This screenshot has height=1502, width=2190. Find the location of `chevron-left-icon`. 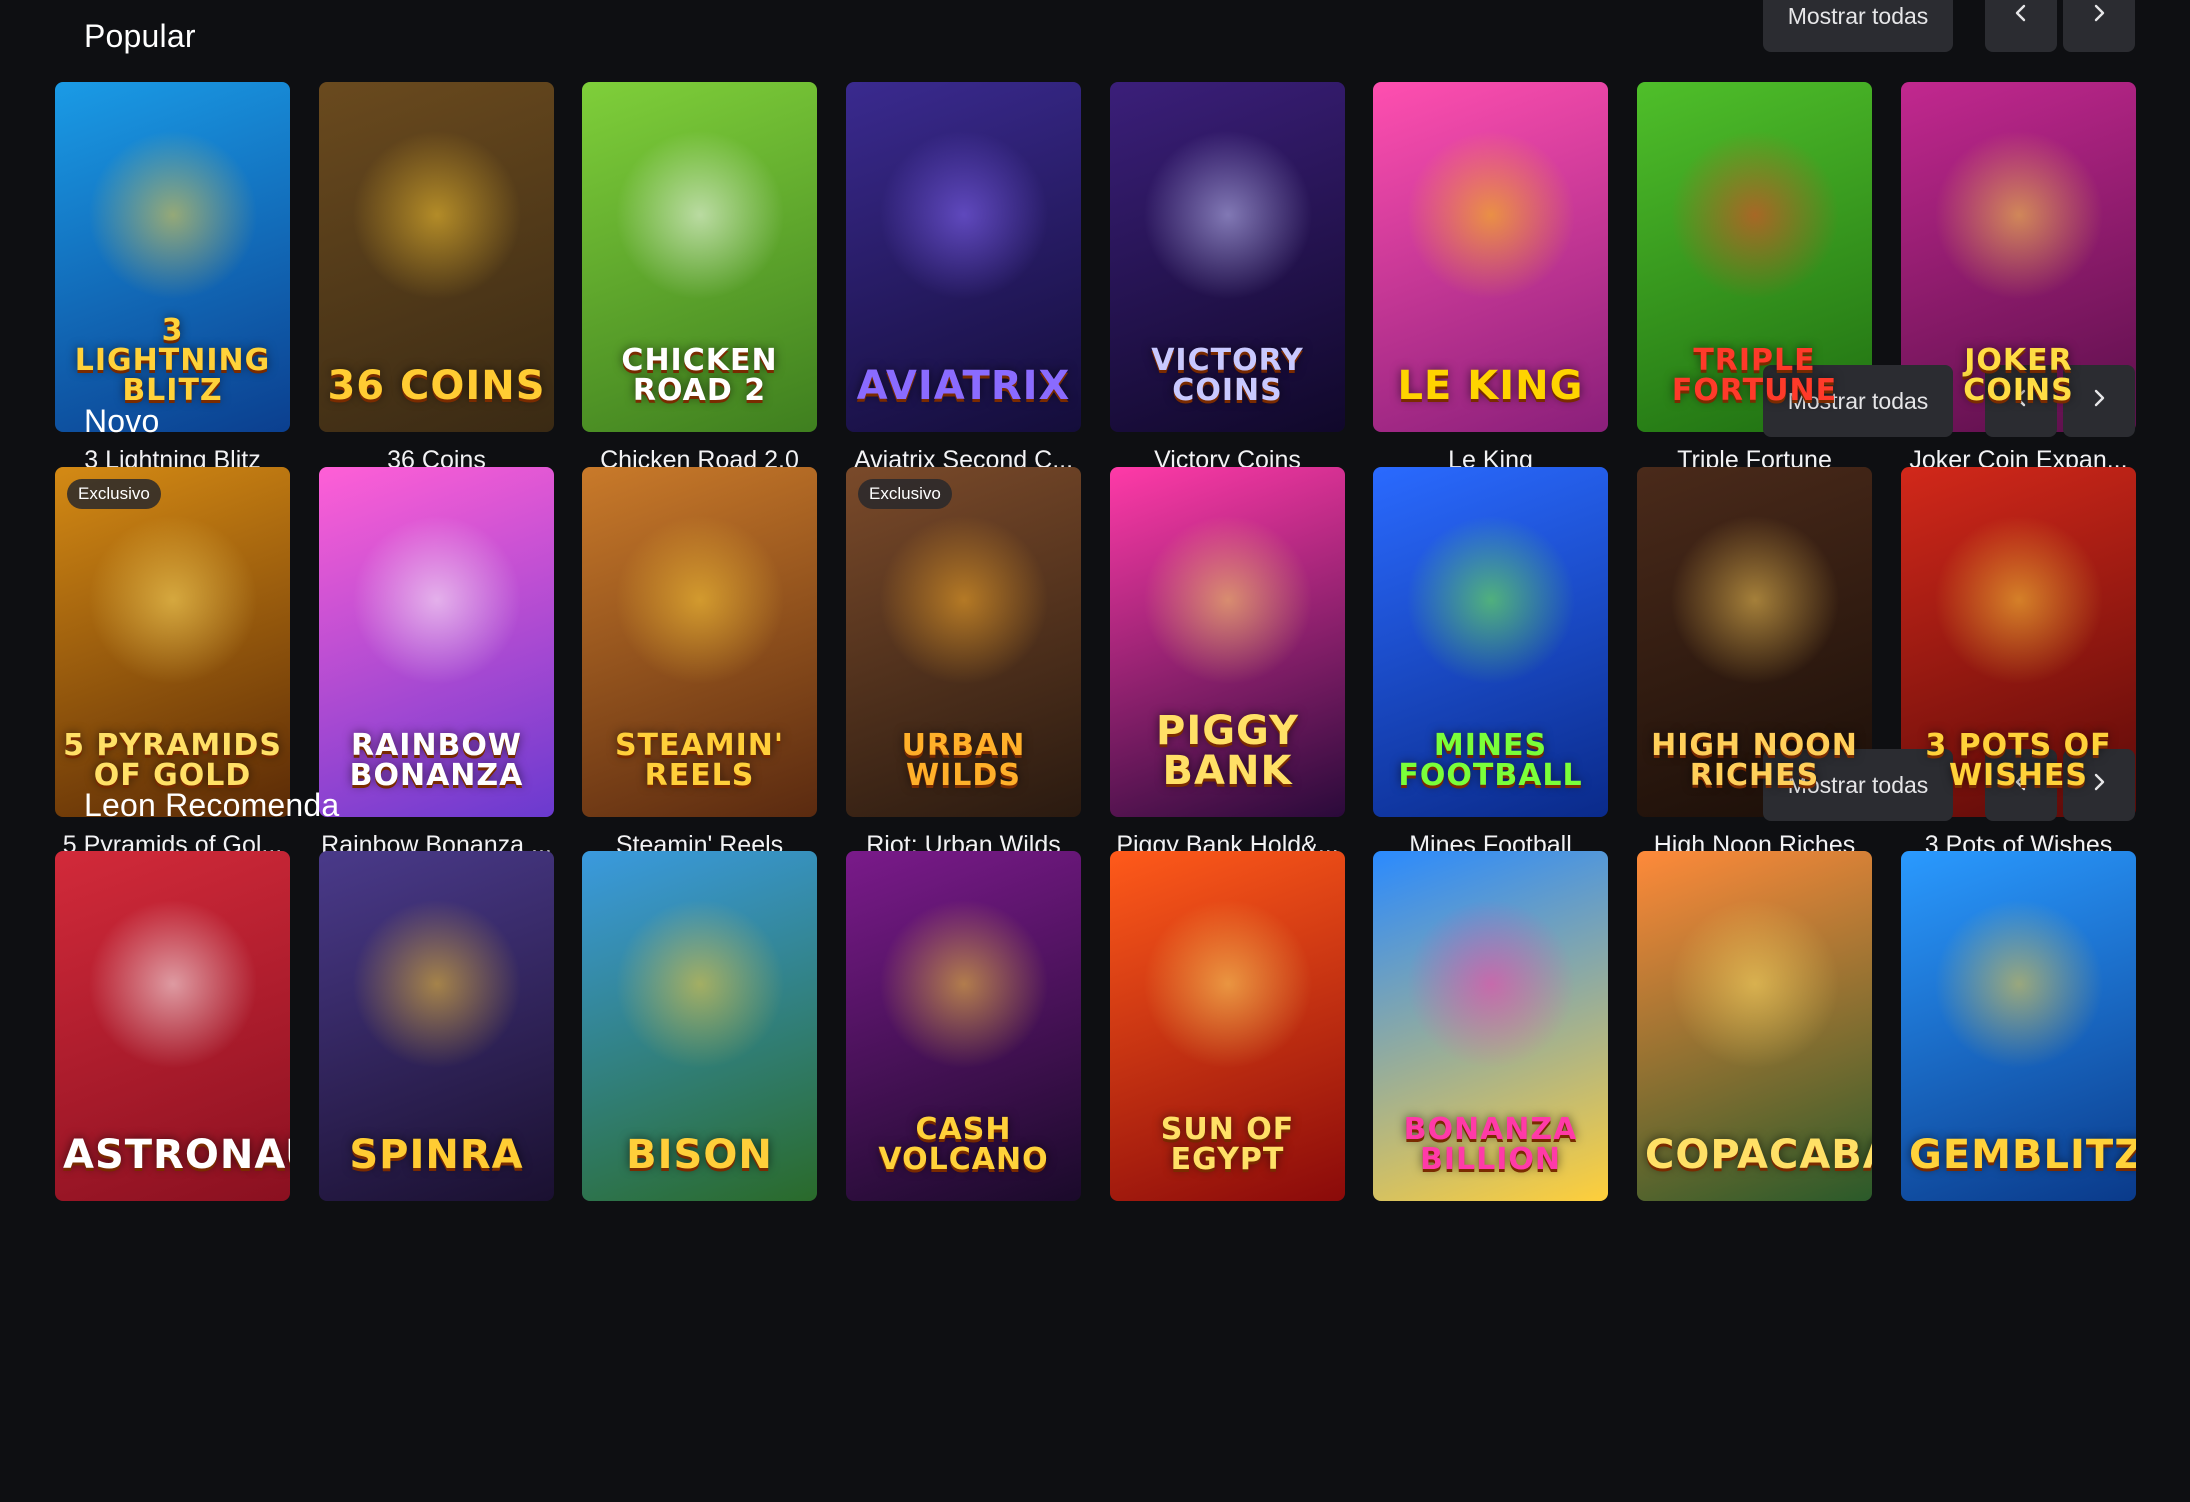

chevron-left-icon is located at coordinates (2021, 16).